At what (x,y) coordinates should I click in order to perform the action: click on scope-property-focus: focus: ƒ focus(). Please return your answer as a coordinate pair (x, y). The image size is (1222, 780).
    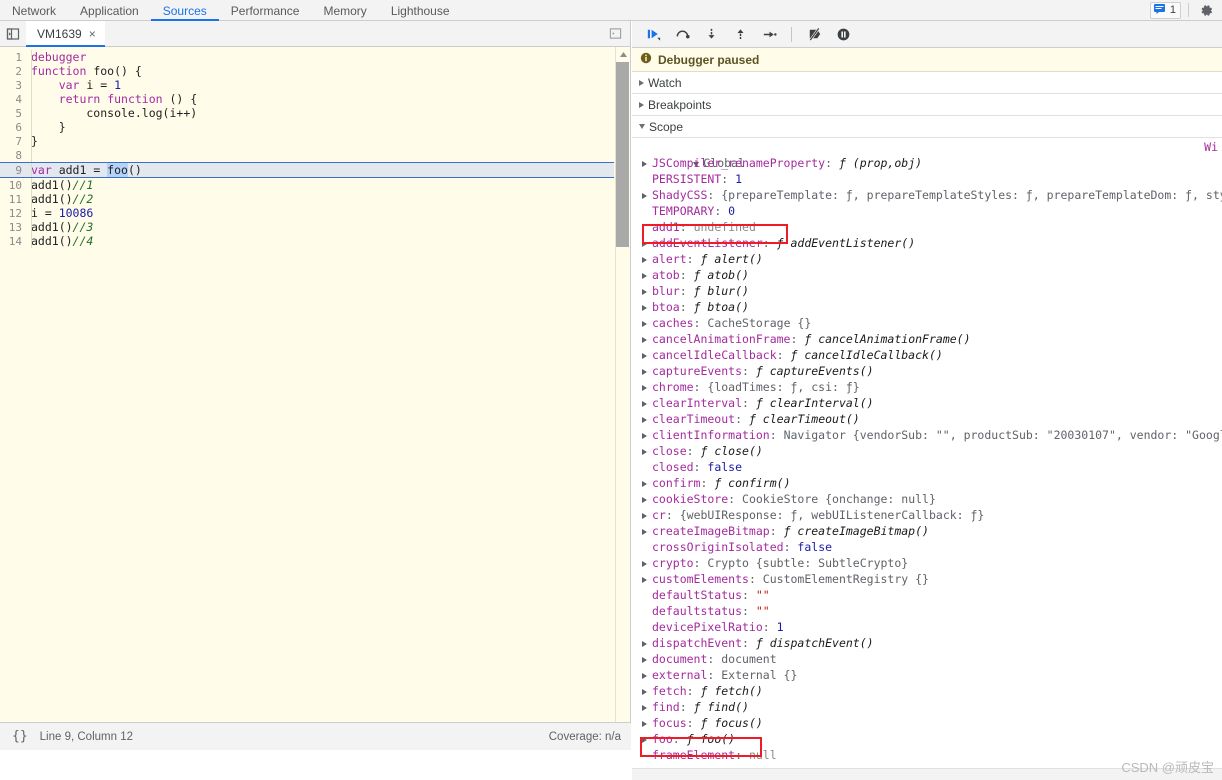
    Looking at the image, I should click on (927, 723).